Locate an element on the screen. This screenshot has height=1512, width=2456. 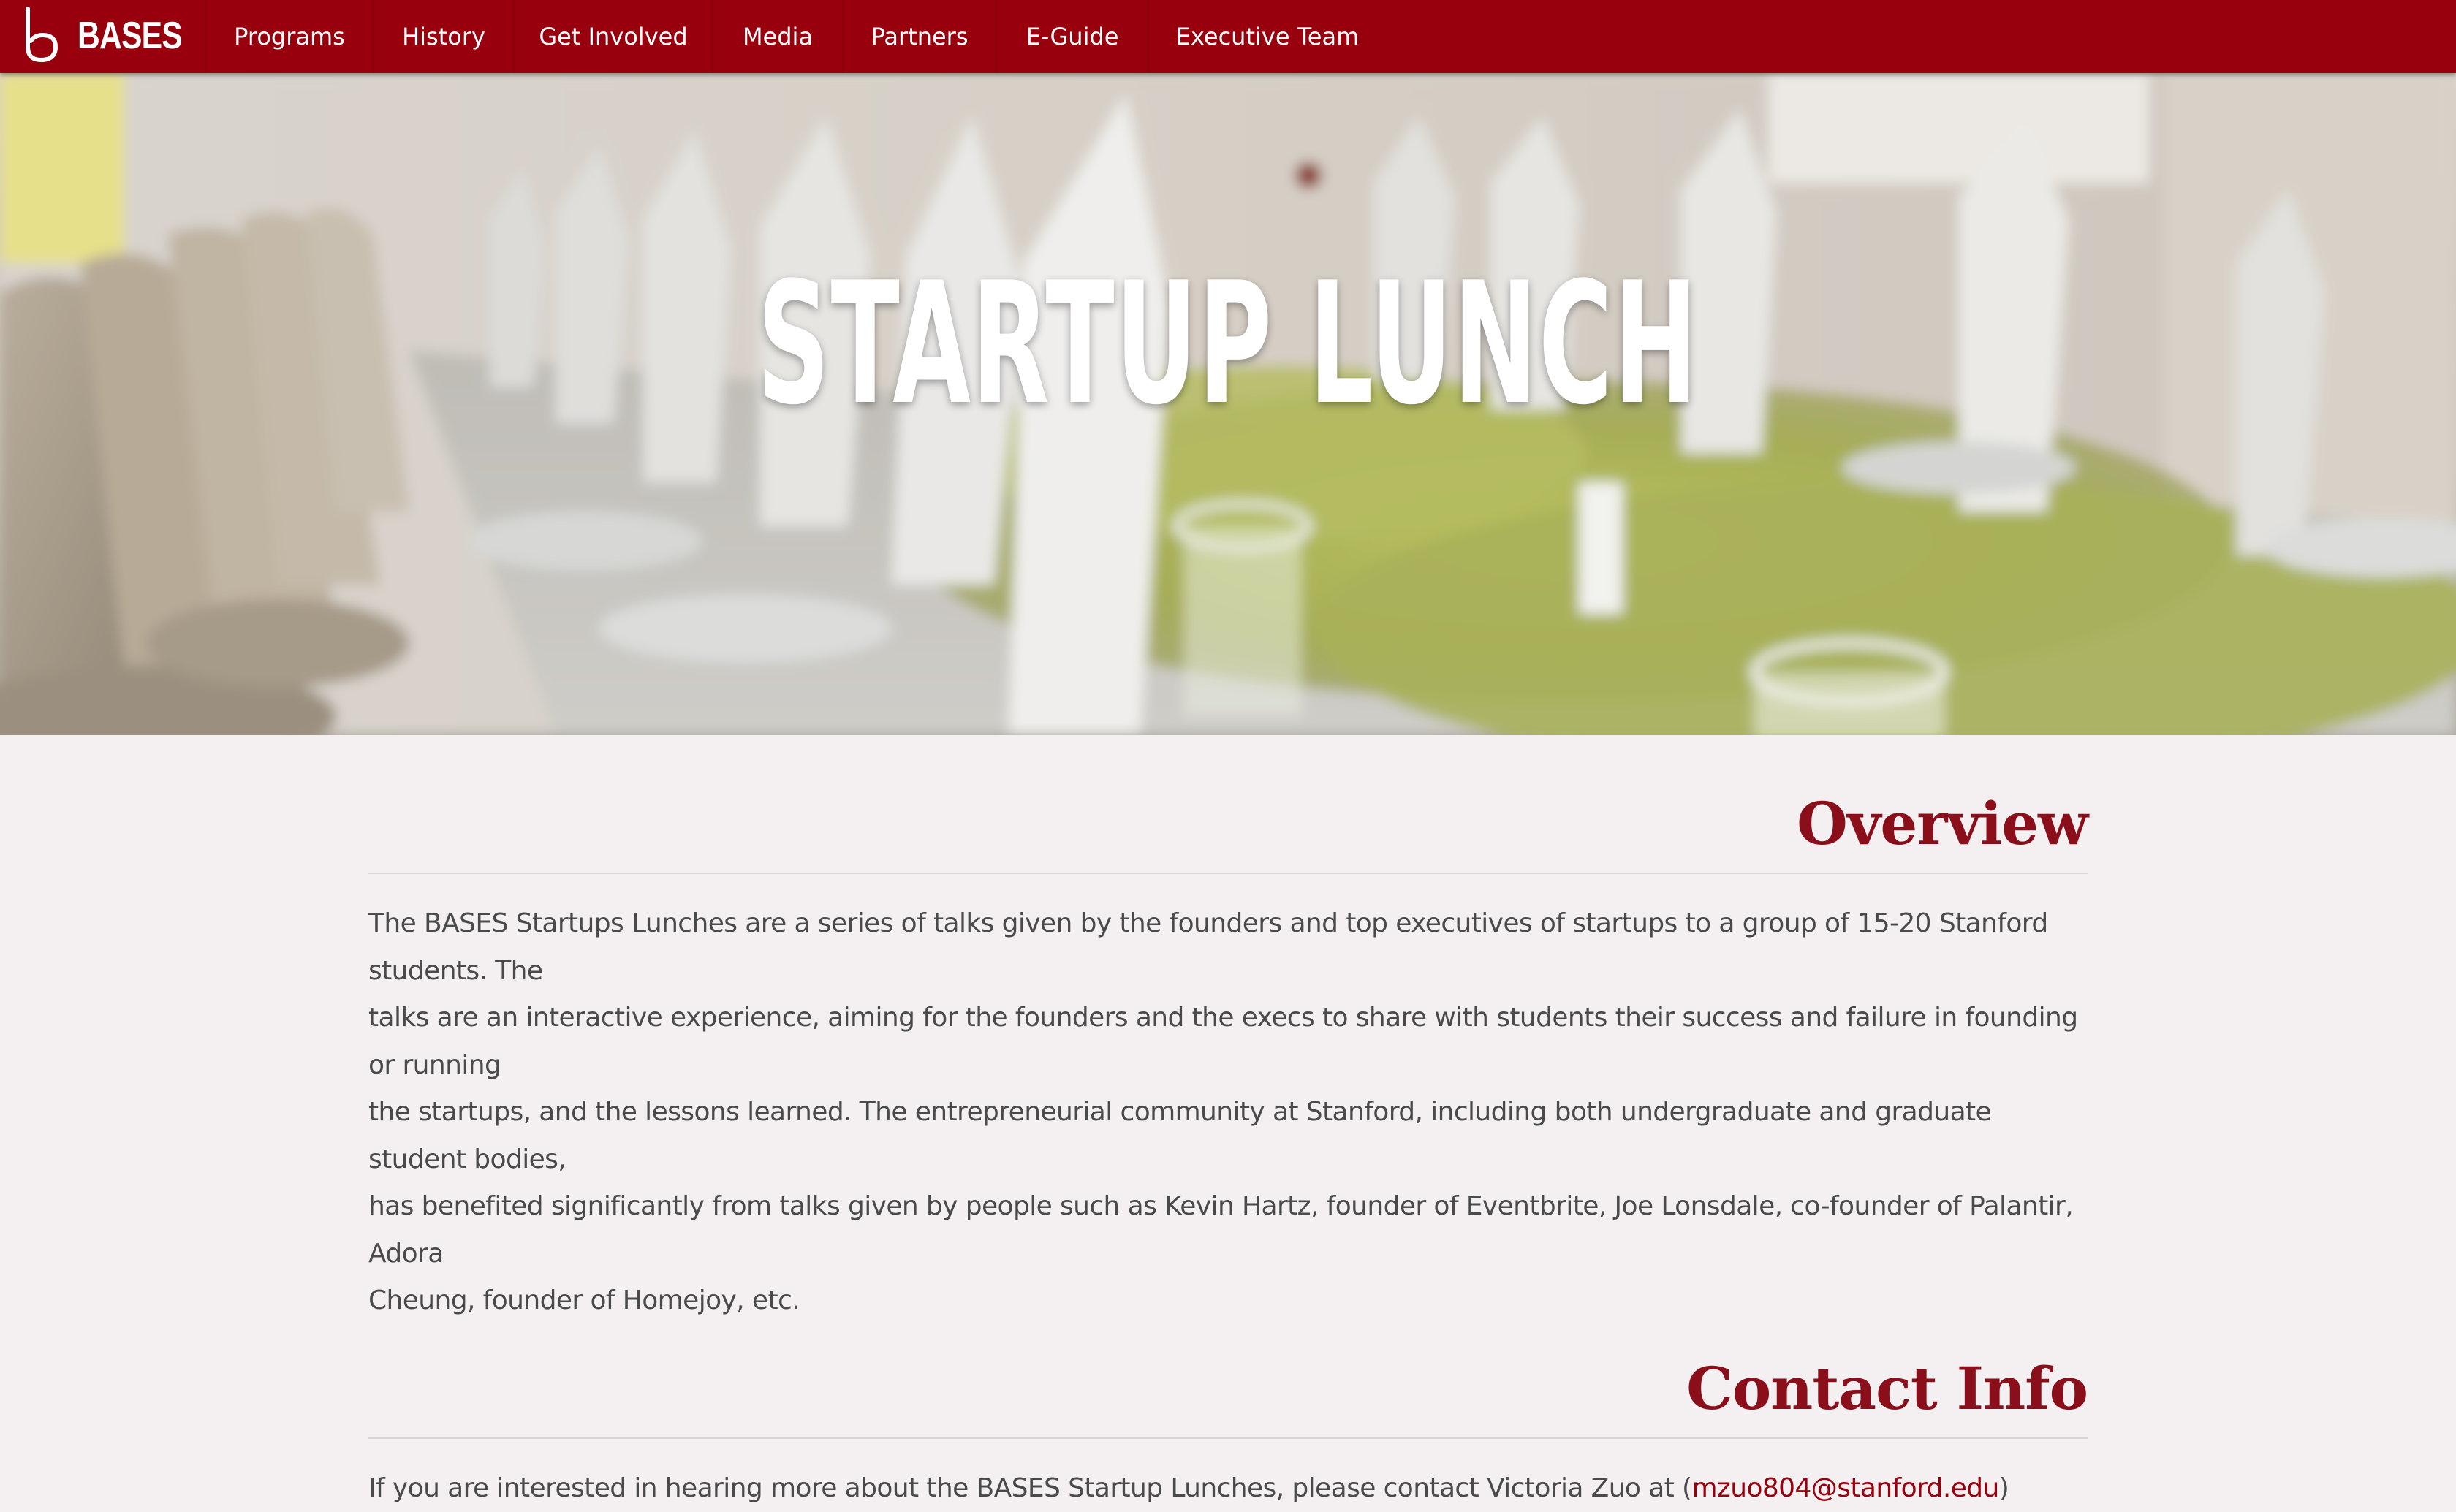
brand-name: BASES is located at coordinates (129, 35).